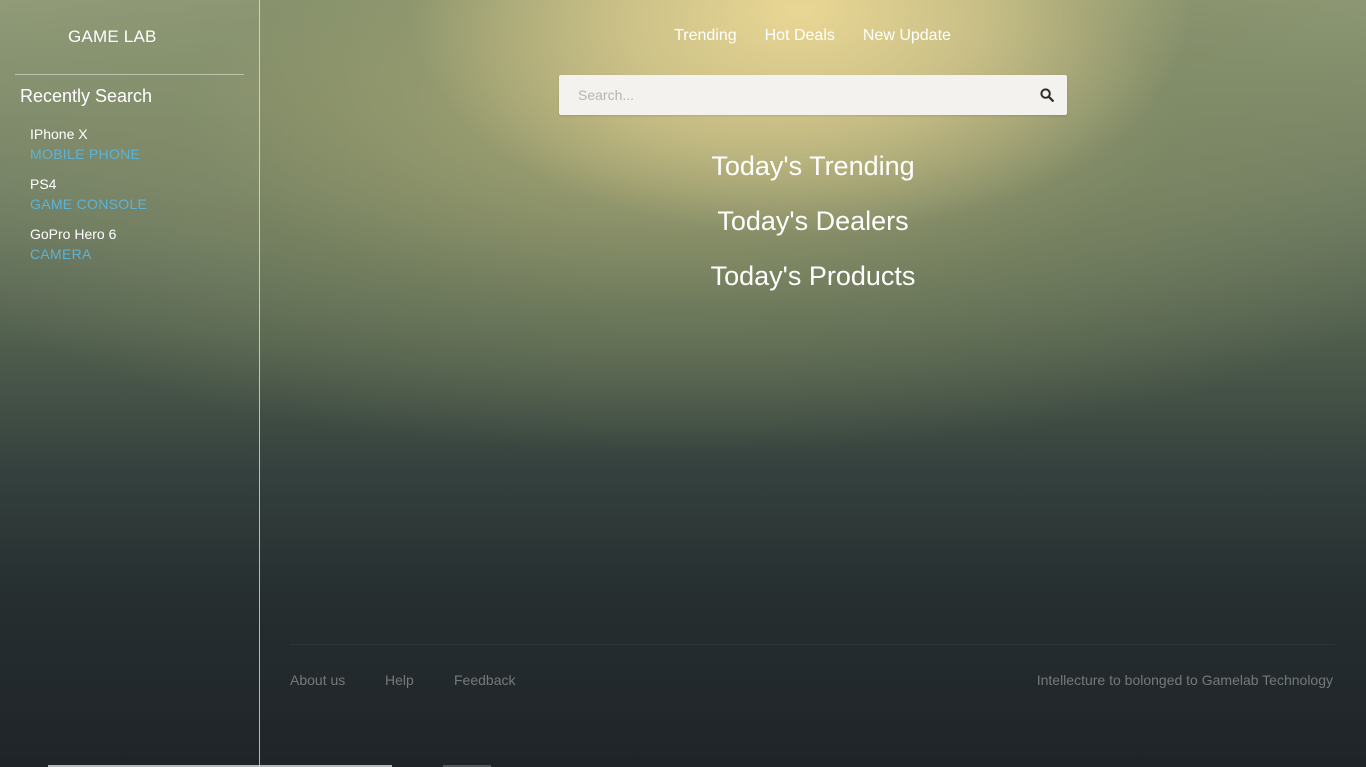 The image size is (1366, 767). I want to click on recent-search-item: IPhone X MOBILE PHONE, so click(88, 151).